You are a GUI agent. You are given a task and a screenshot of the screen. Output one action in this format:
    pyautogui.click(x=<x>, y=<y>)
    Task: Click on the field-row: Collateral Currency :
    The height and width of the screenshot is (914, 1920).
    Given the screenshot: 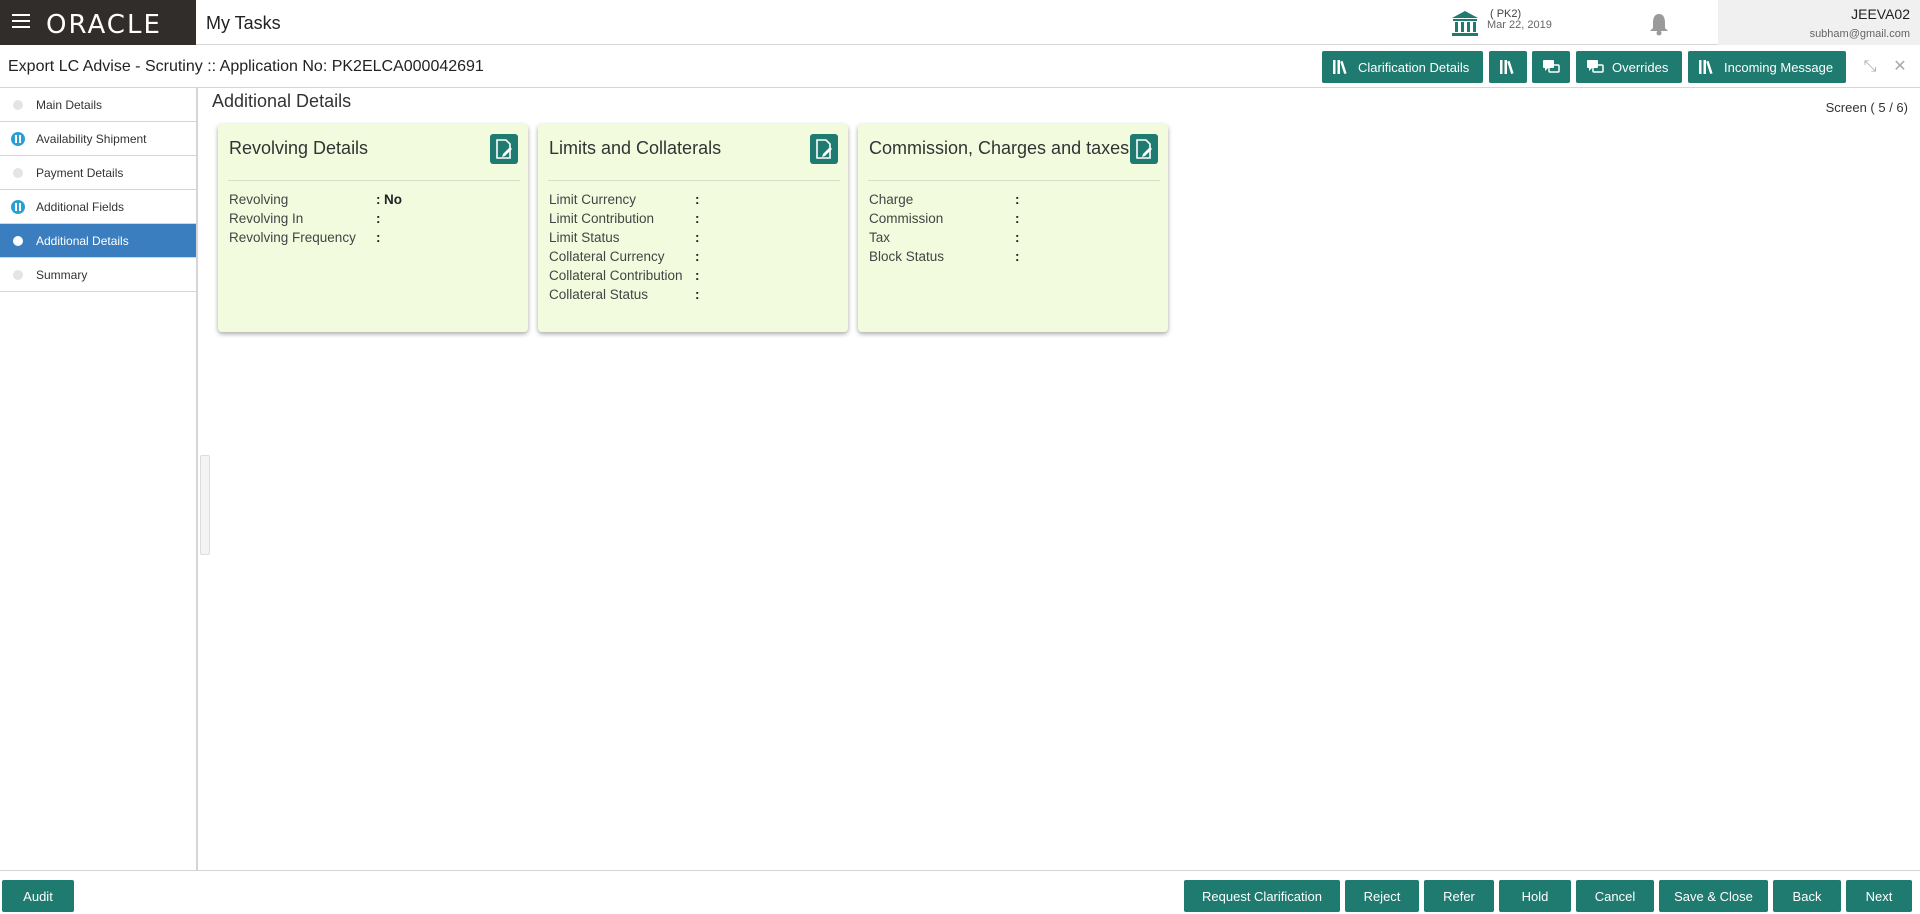 What is the action you would take?
    pyautogui.click(x=693, y=258)
    